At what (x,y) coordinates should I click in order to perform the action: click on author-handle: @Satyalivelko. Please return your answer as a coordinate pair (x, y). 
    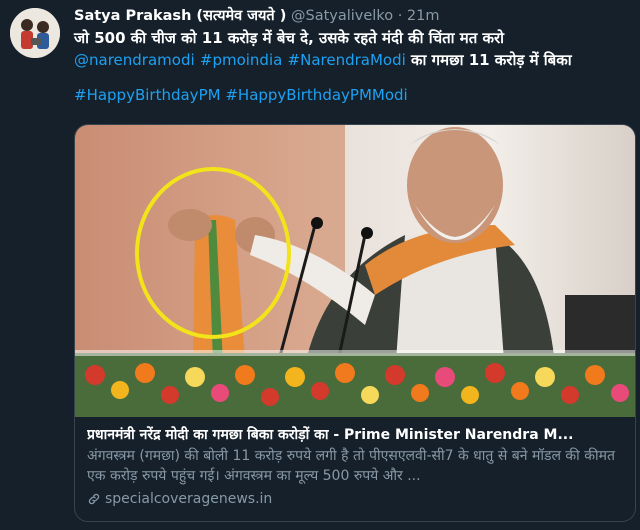
    Looking at the image, I should click on (342, 16).